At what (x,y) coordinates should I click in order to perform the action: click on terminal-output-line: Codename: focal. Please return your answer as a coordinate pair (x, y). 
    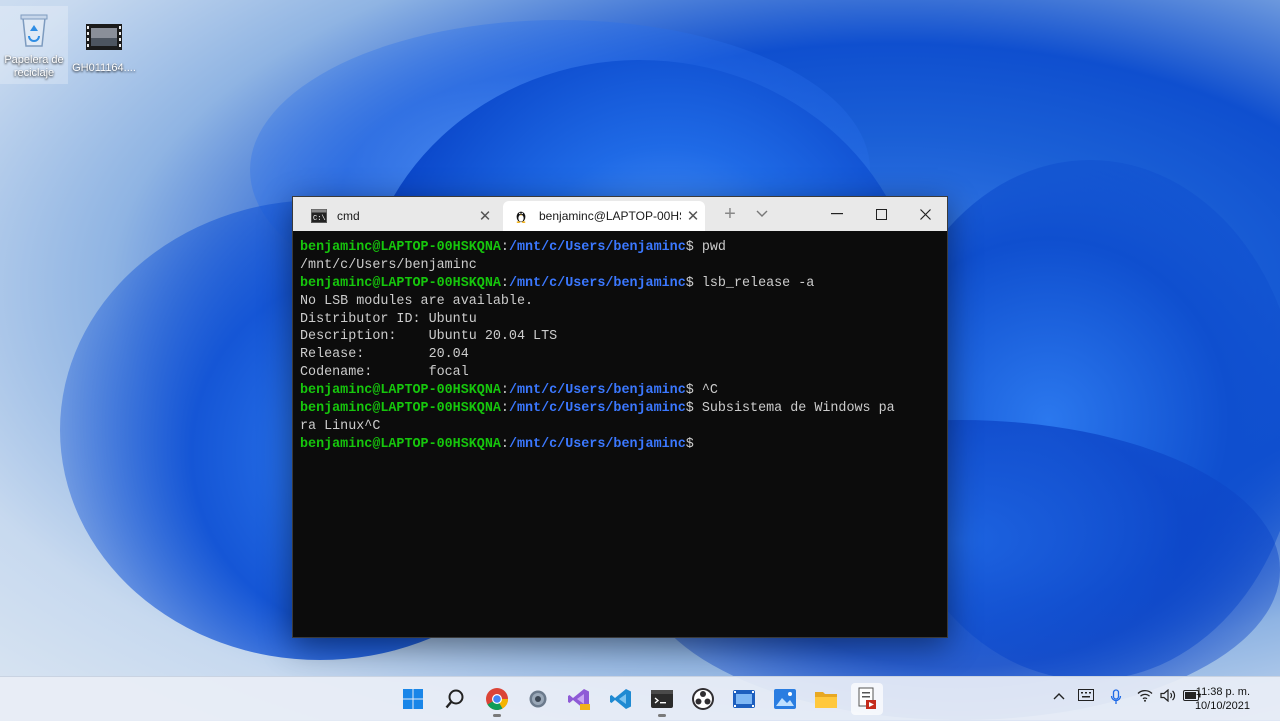
    Looking at the image, I should click on (384, 373).